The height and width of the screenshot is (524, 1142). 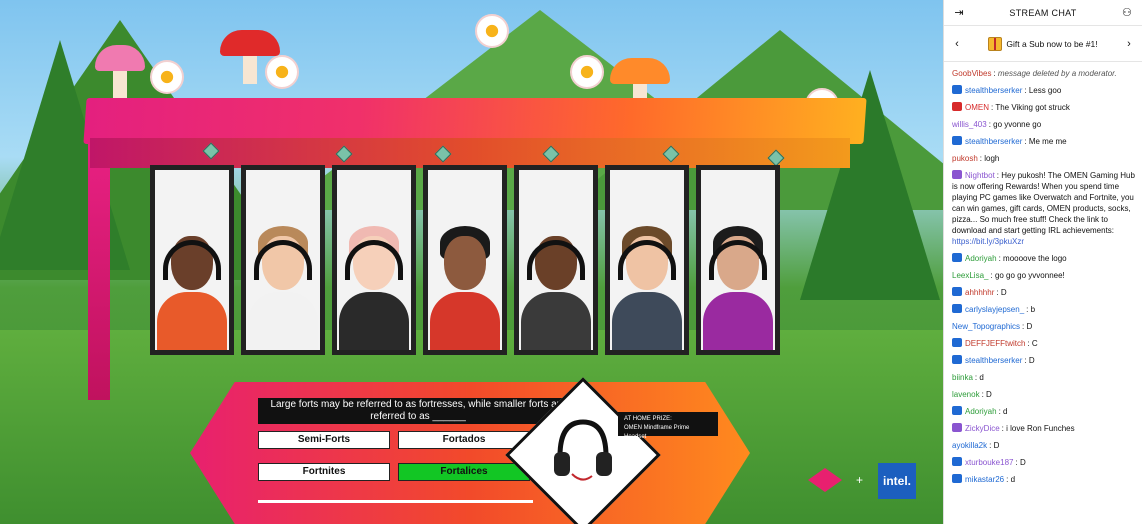 What do you see at coordinates (583, 450) in the screenshot?
I see `headset-icon` at bounding box center [583, 450].